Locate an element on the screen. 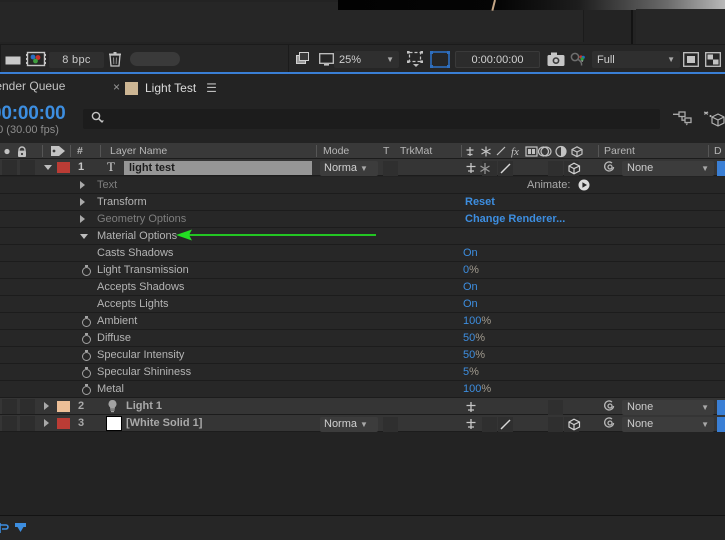 The image size is (725, 540). bit-depth-button: 8 bpc is located at coordinates (76, 60).